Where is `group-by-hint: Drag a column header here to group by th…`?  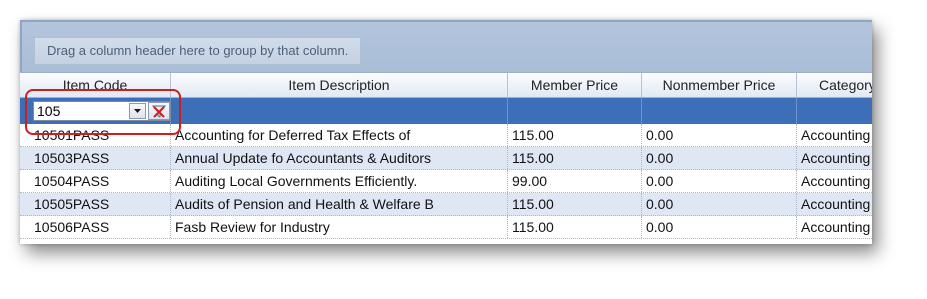 group-by-hint: Drag a column header here to group by th… is located at coordinates (198, 51).